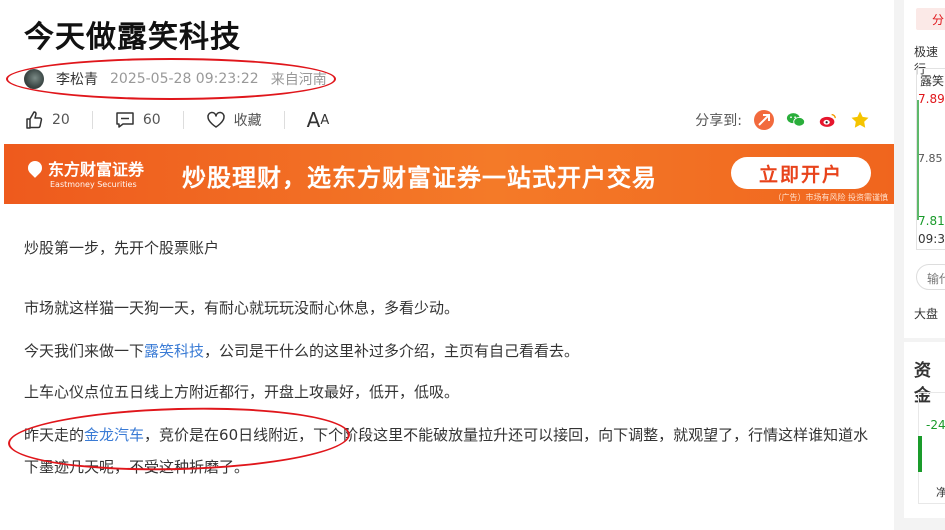  I want to click on sidebar-tab: 分, so click(930, 19).